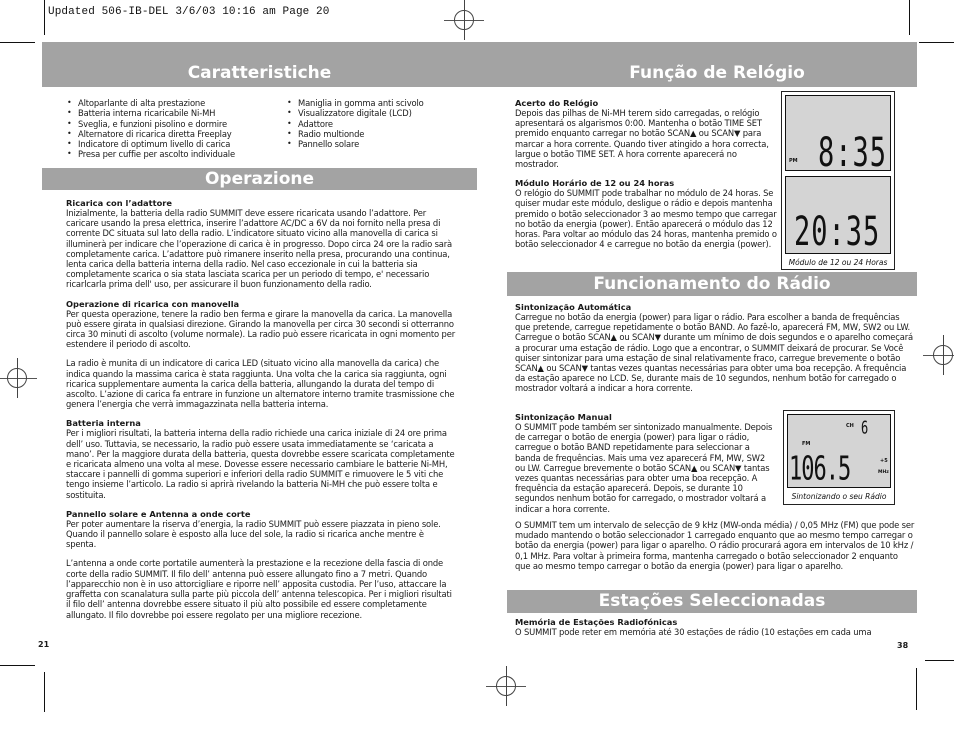 The height and width of the screenshot is (748, 954). I want to click on feature-item: Presa per cuffie per ascolto individuale, so click(150, 154).